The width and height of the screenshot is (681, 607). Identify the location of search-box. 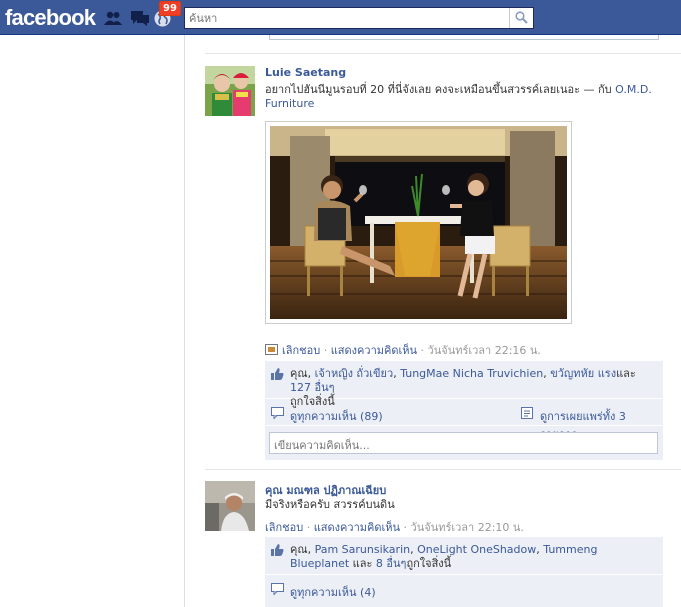
(359, 18).